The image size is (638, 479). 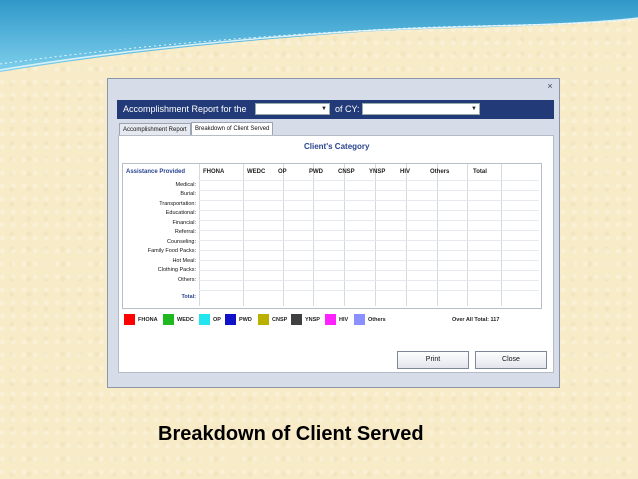 What do you see at coordinates (168, 319) in the screenshot?
I see `legend-swatch-wedc` at bounding box center [168, 319].